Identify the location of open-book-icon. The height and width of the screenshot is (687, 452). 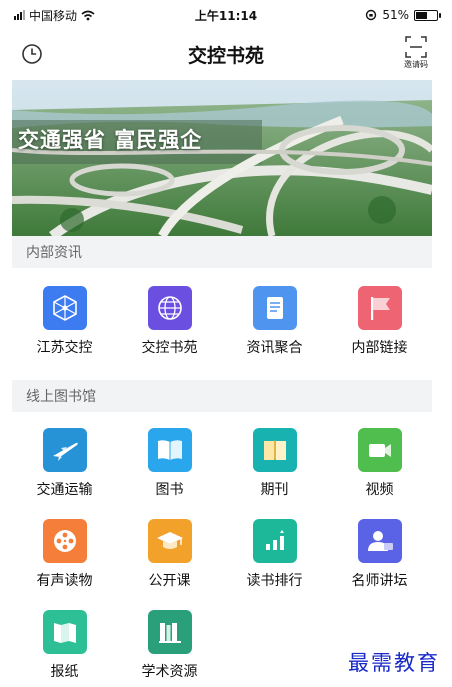
(169, 450).